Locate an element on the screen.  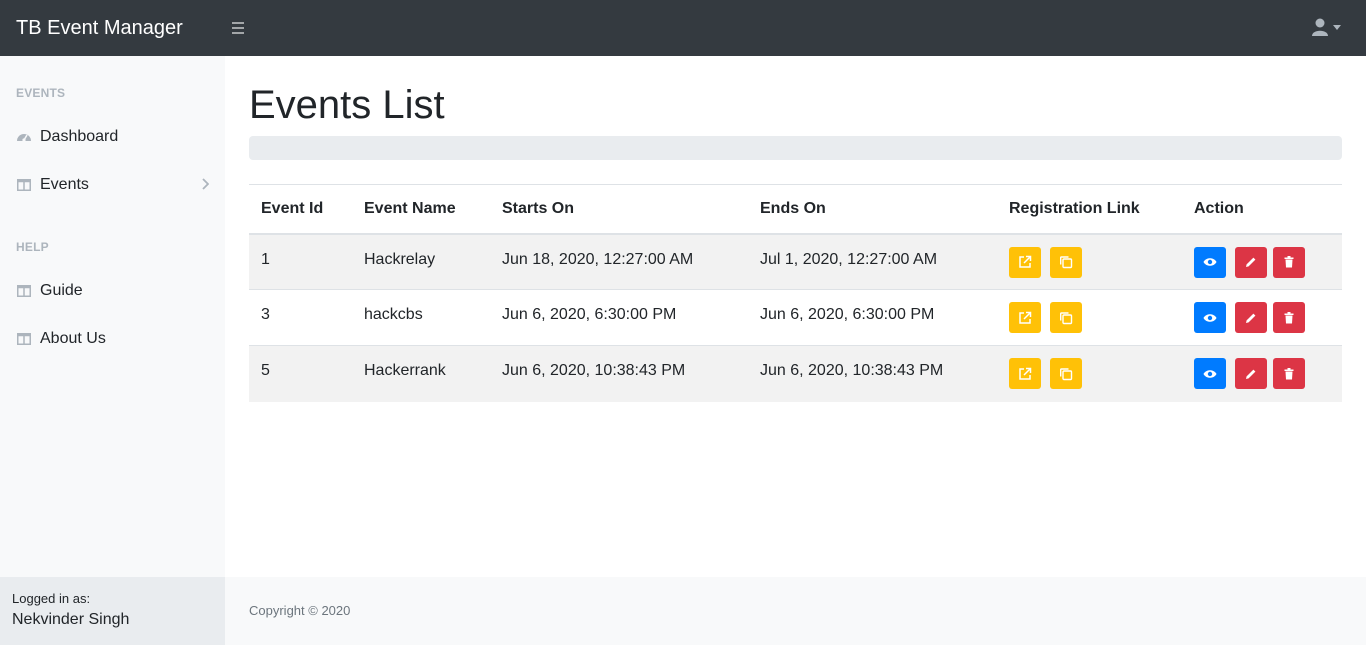
user-menu-dropdown is located at coordinates (1328, 28).